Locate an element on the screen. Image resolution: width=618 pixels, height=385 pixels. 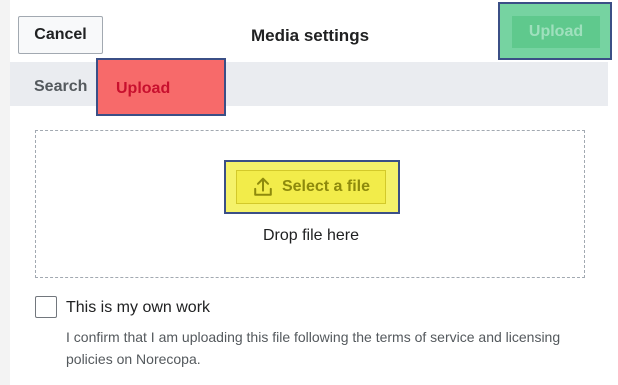
select-file-label: Select a file is located at coordinates (326, 186).